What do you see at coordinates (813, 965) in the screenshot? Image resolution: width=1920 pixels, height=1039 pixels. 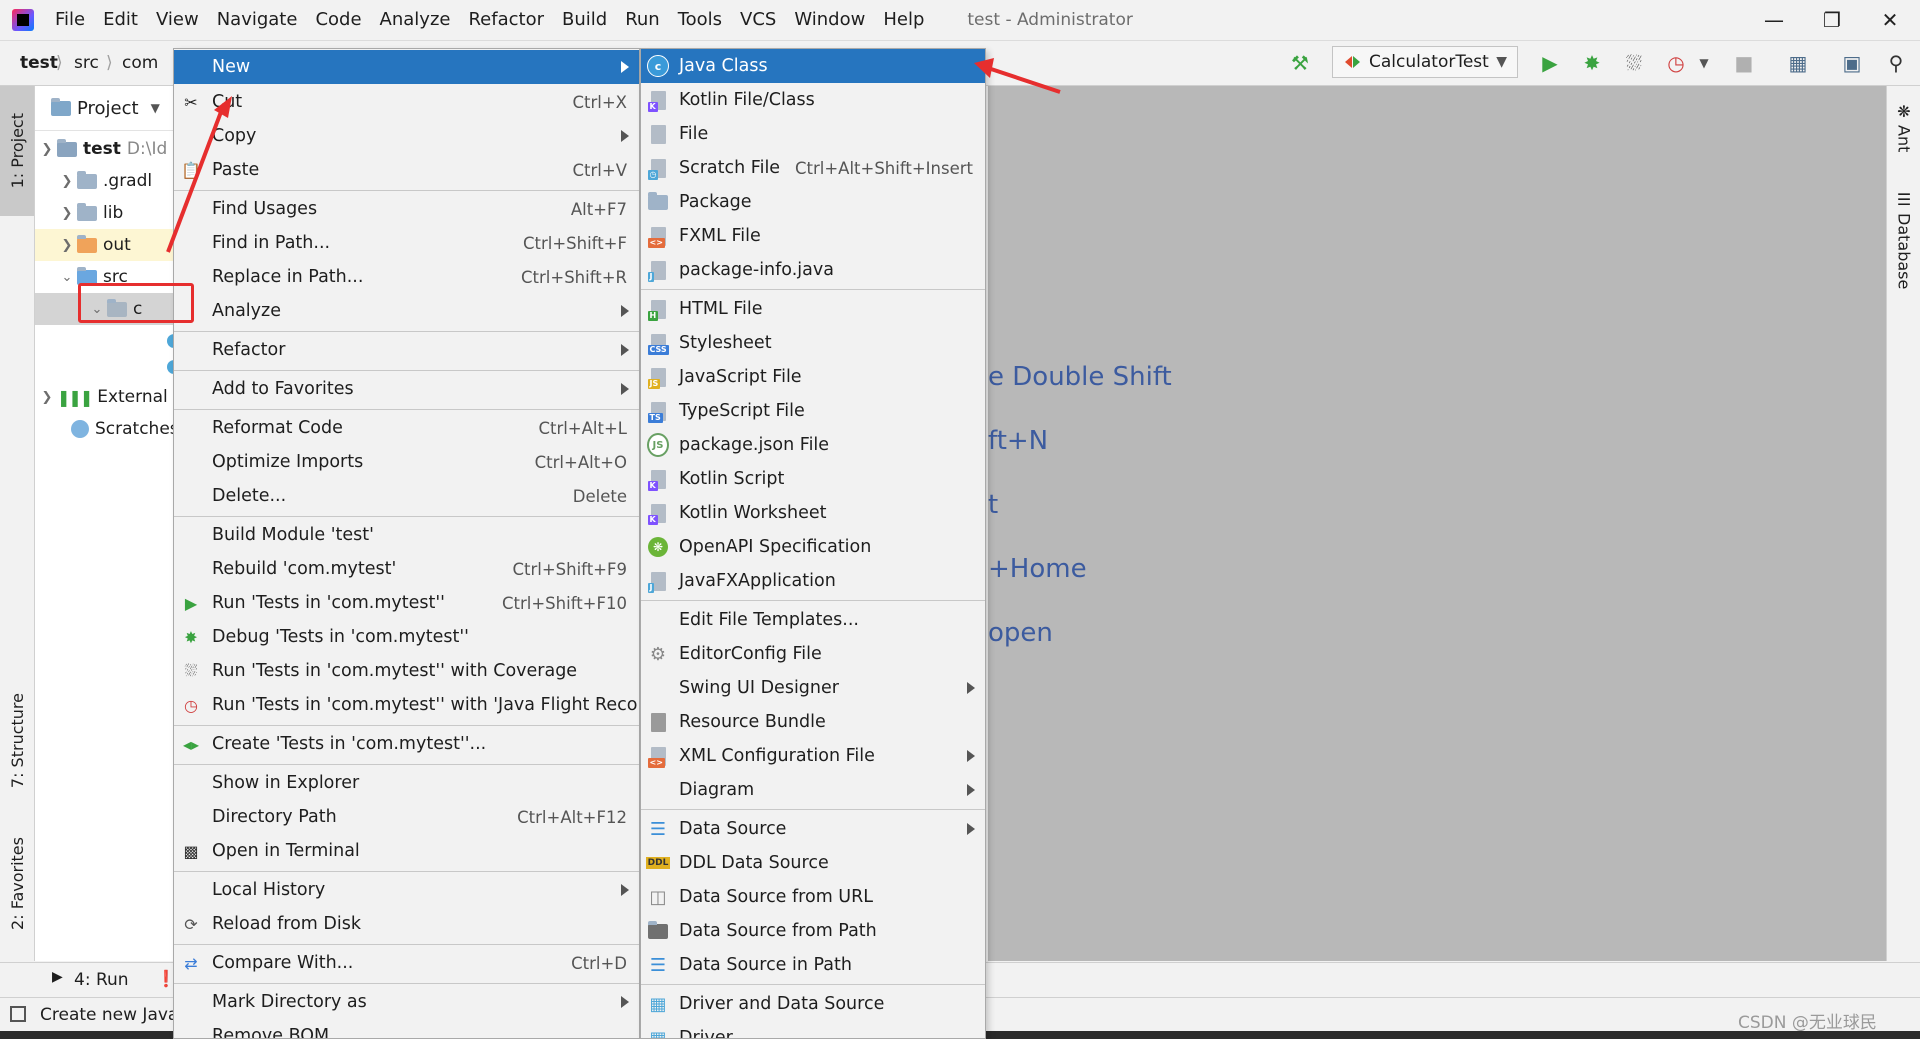 I see `menu-item-data-source-in-path: ☰ Data Source in Path` at bounding box center [813, 965].